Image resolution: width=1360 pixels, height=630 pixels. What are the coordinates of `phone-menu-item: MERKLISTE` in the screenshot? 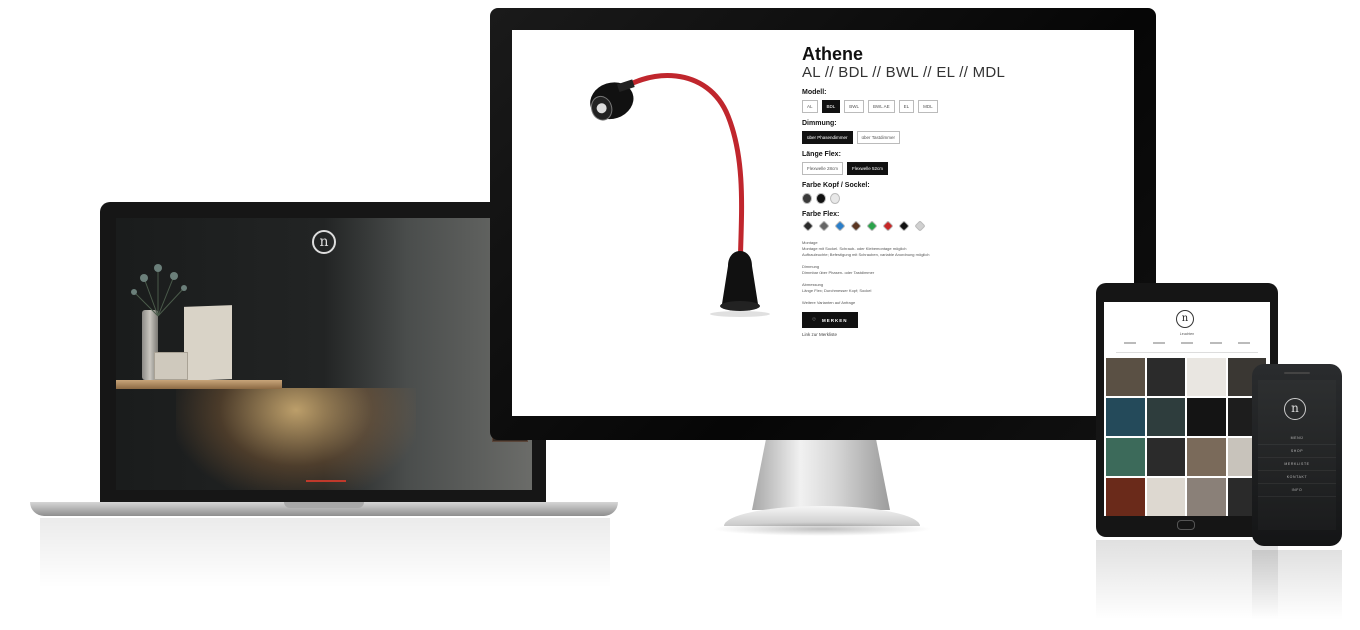 It's located at (1297, 464).